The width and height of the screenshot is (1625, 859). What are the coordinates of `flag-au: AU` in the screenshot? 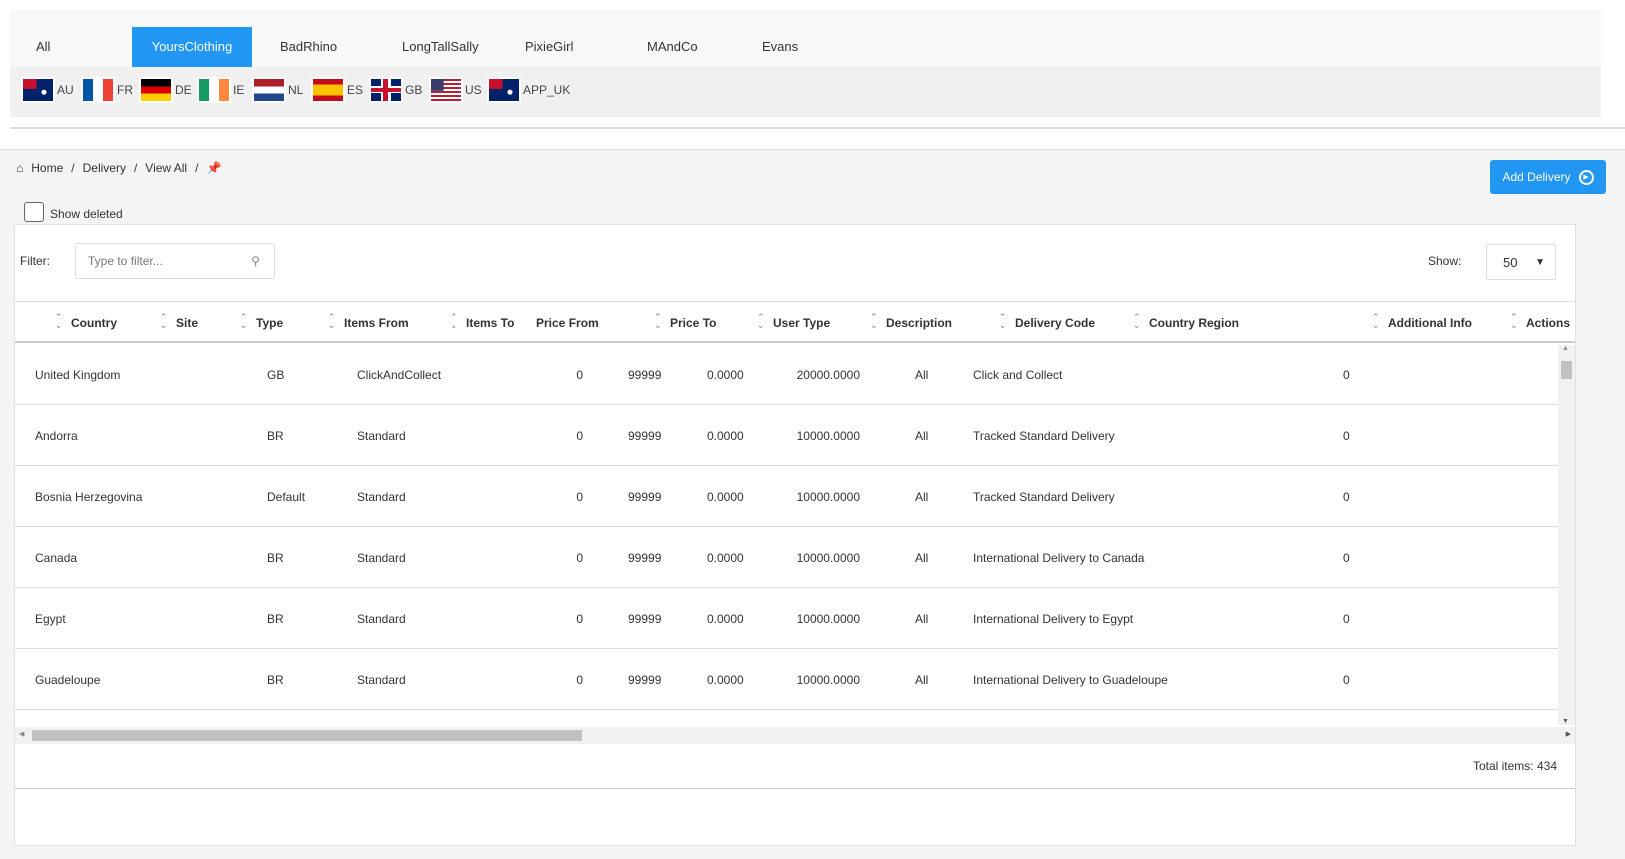 It's located at (47, 90).